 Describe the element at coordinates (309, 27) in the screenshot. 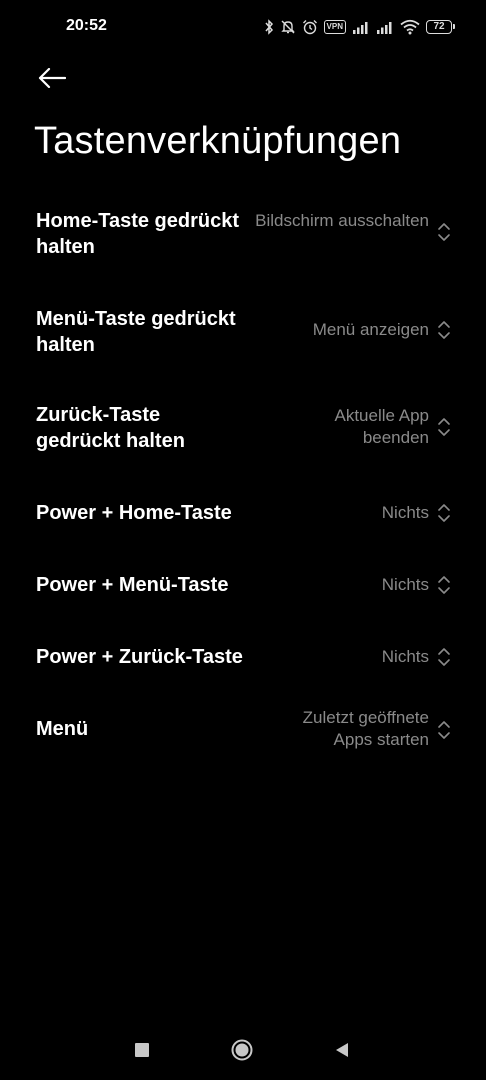

I see `alarm-icon` at that location.